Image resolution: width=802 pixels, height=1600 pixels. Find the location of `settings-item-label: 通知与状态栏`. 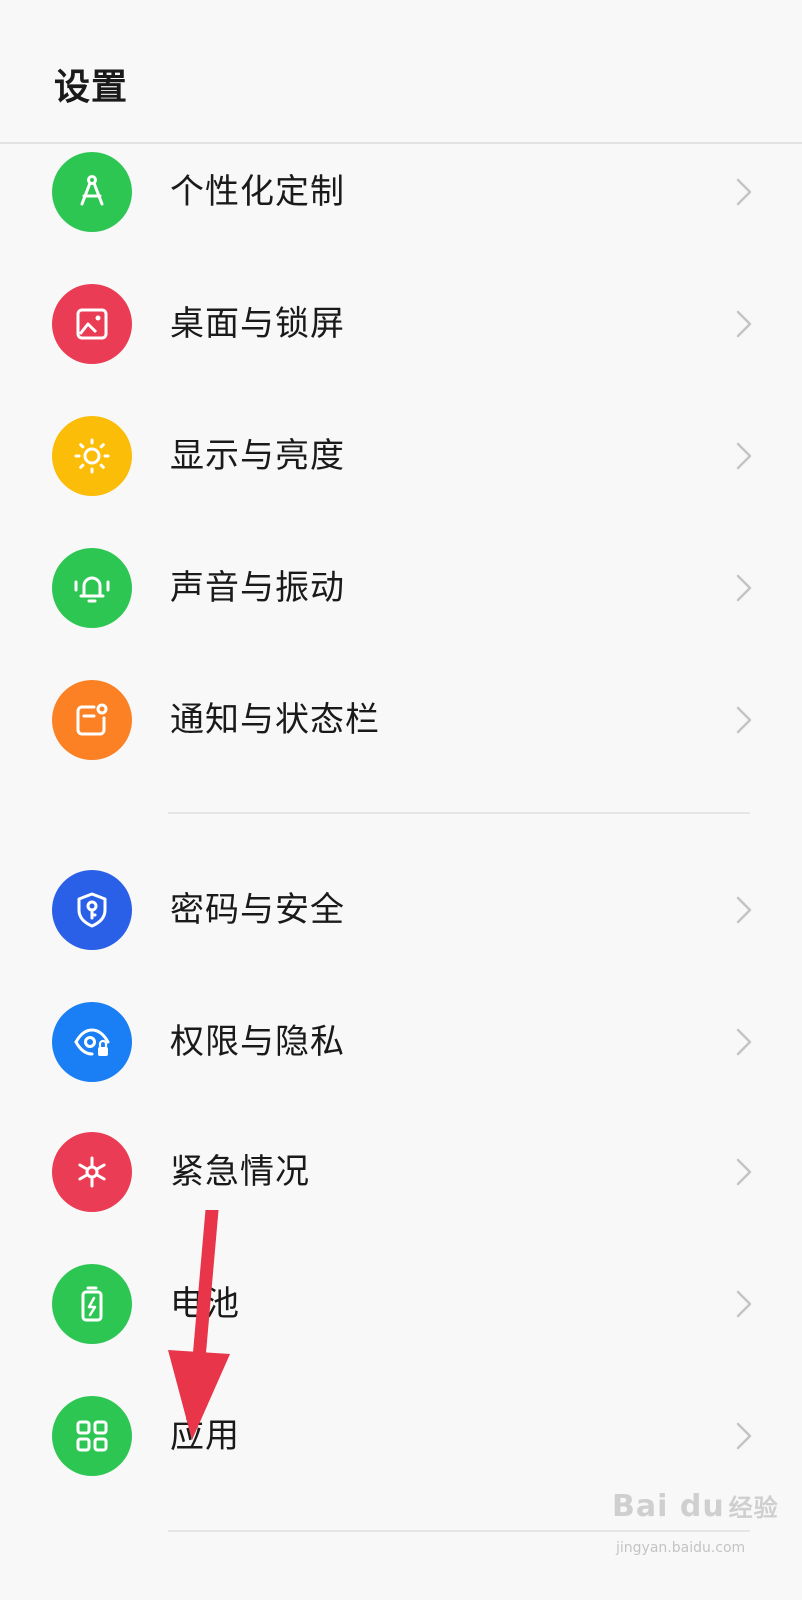

settings-item-label: 通知与状态栏 is located at coordinates (275, 720).